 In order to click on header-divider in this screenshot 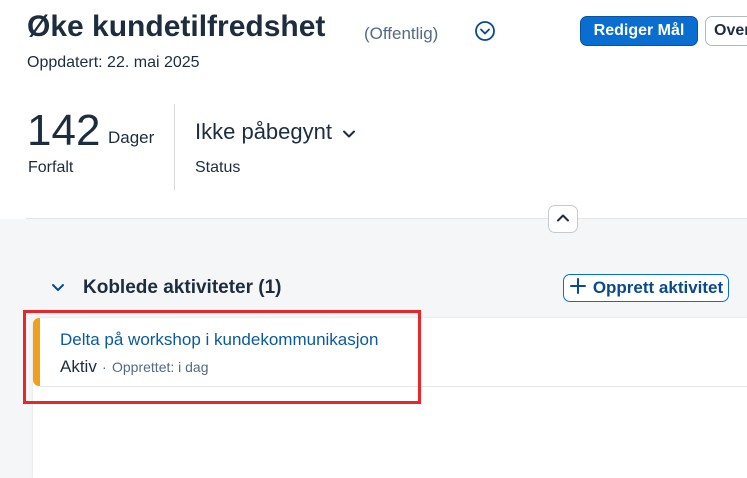, I will do `click(386, 218)`.